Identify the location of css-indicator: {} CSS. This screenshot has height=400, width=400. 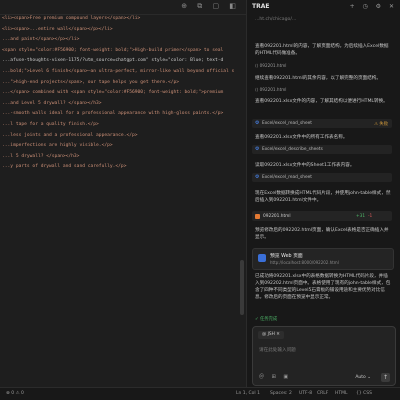
(364, 393).